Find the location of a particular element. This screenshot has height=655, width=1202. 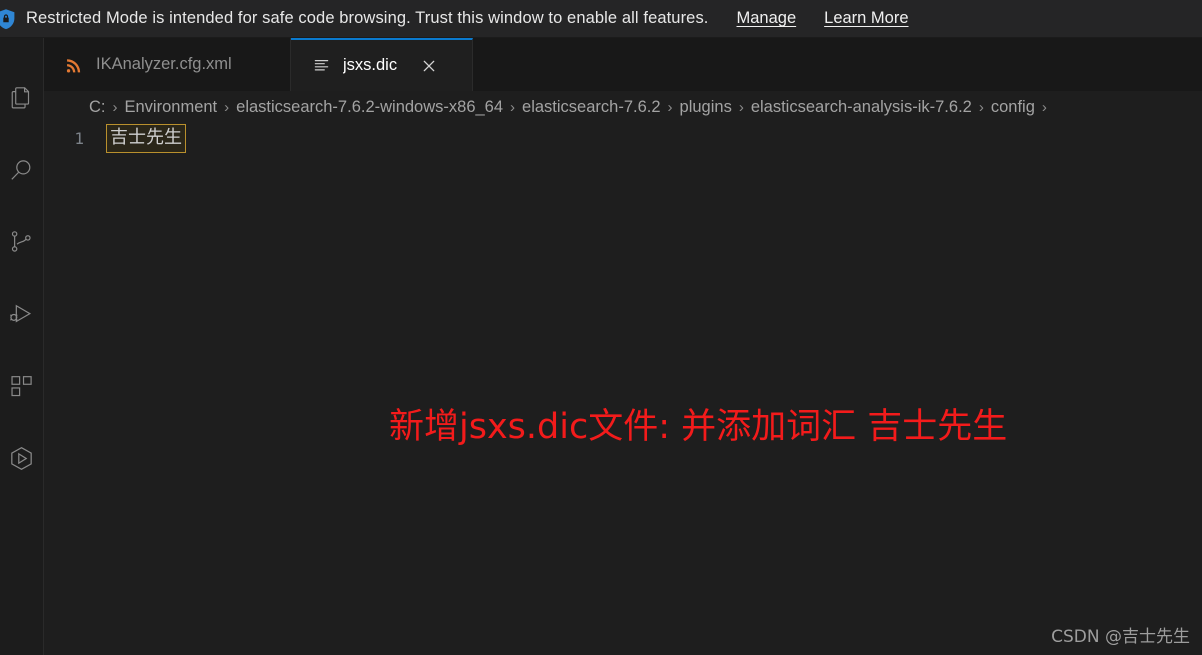

line-number: 1 is located at coordinates (79, 138).